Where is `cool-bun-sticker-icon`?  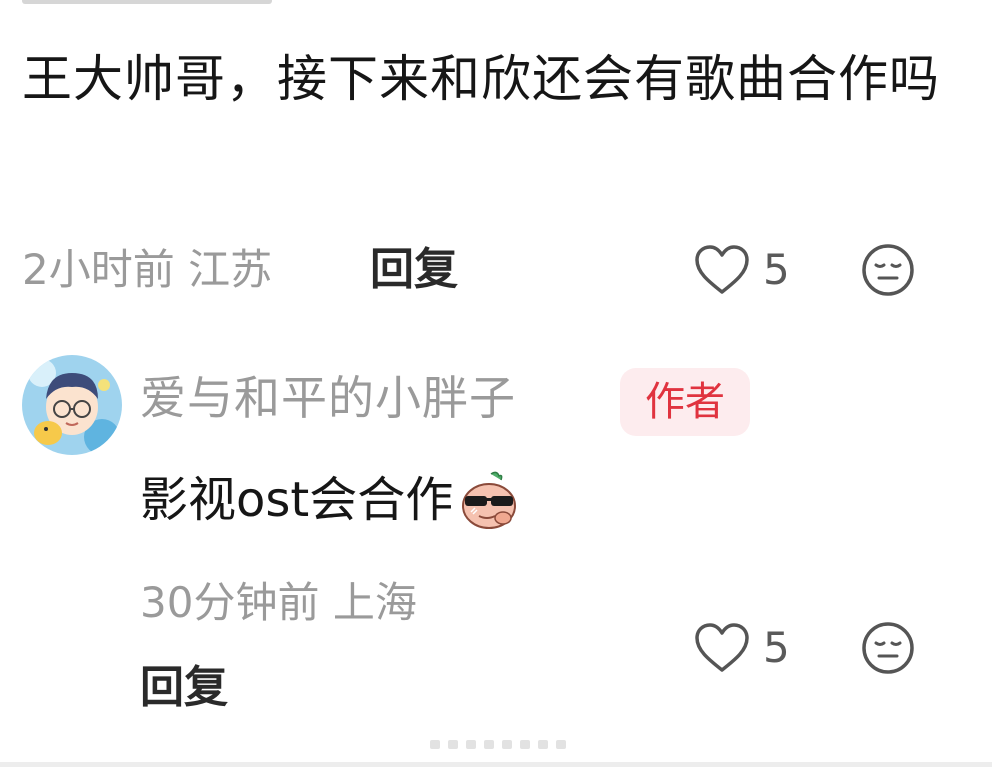
cool-bun-sticker-icon is located at coordinates (489, 500).